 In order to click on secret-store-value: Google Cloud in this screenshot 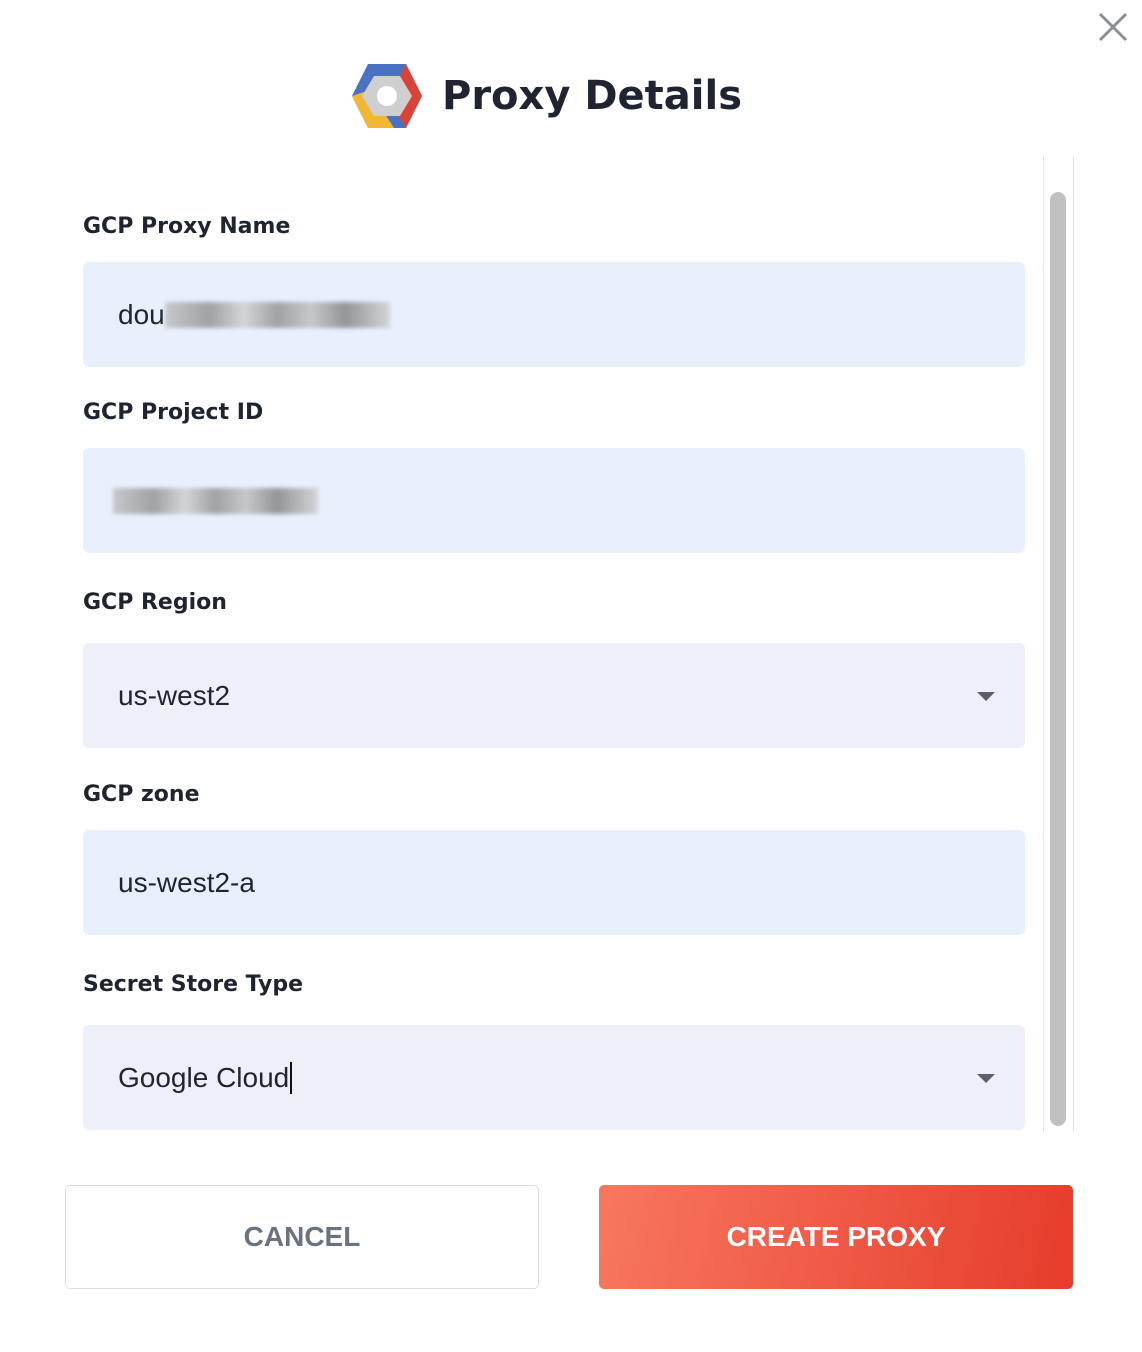, I will do `click(204, 1077)`.